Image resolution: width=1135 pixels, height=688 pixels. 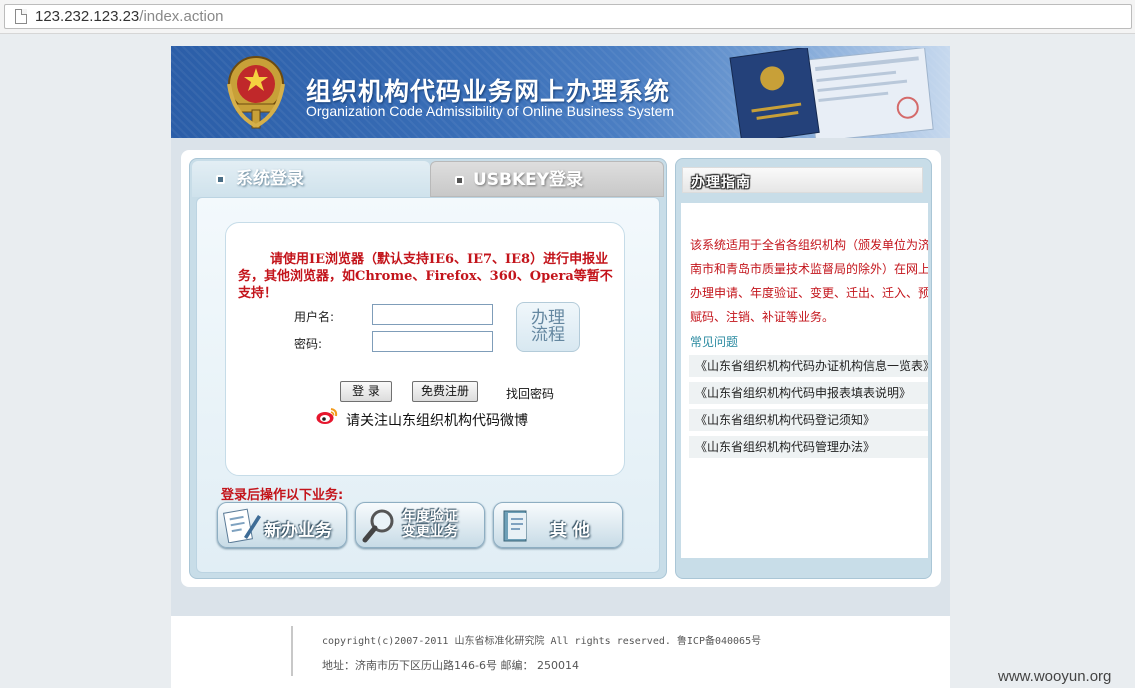 What do you see at coordinates (721, 183) in the screenshot?
I see `guide-title: 办理指南` at bounding box center [721, 183].